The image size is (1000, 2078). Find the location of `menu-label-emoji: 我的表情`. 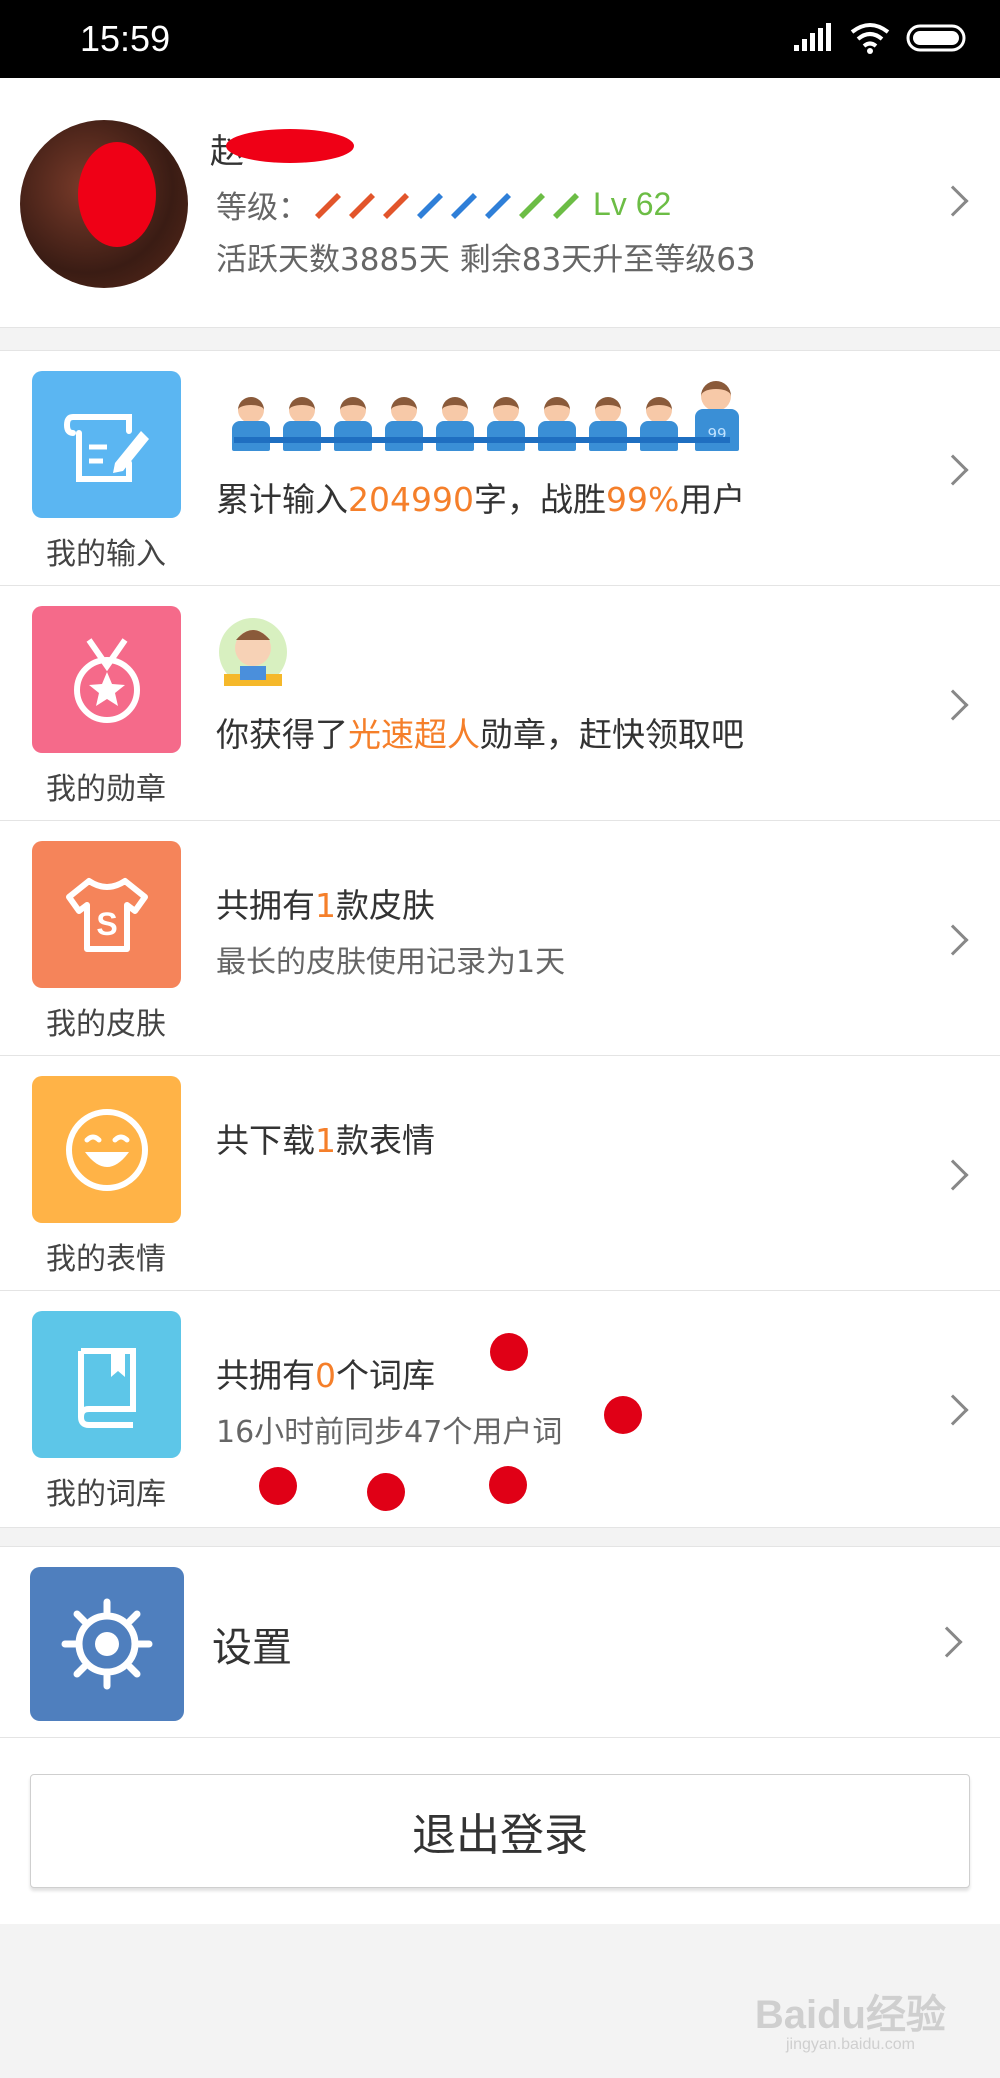

menu-label-emoji: 我的表情 is located at coordinates (106, 1259).